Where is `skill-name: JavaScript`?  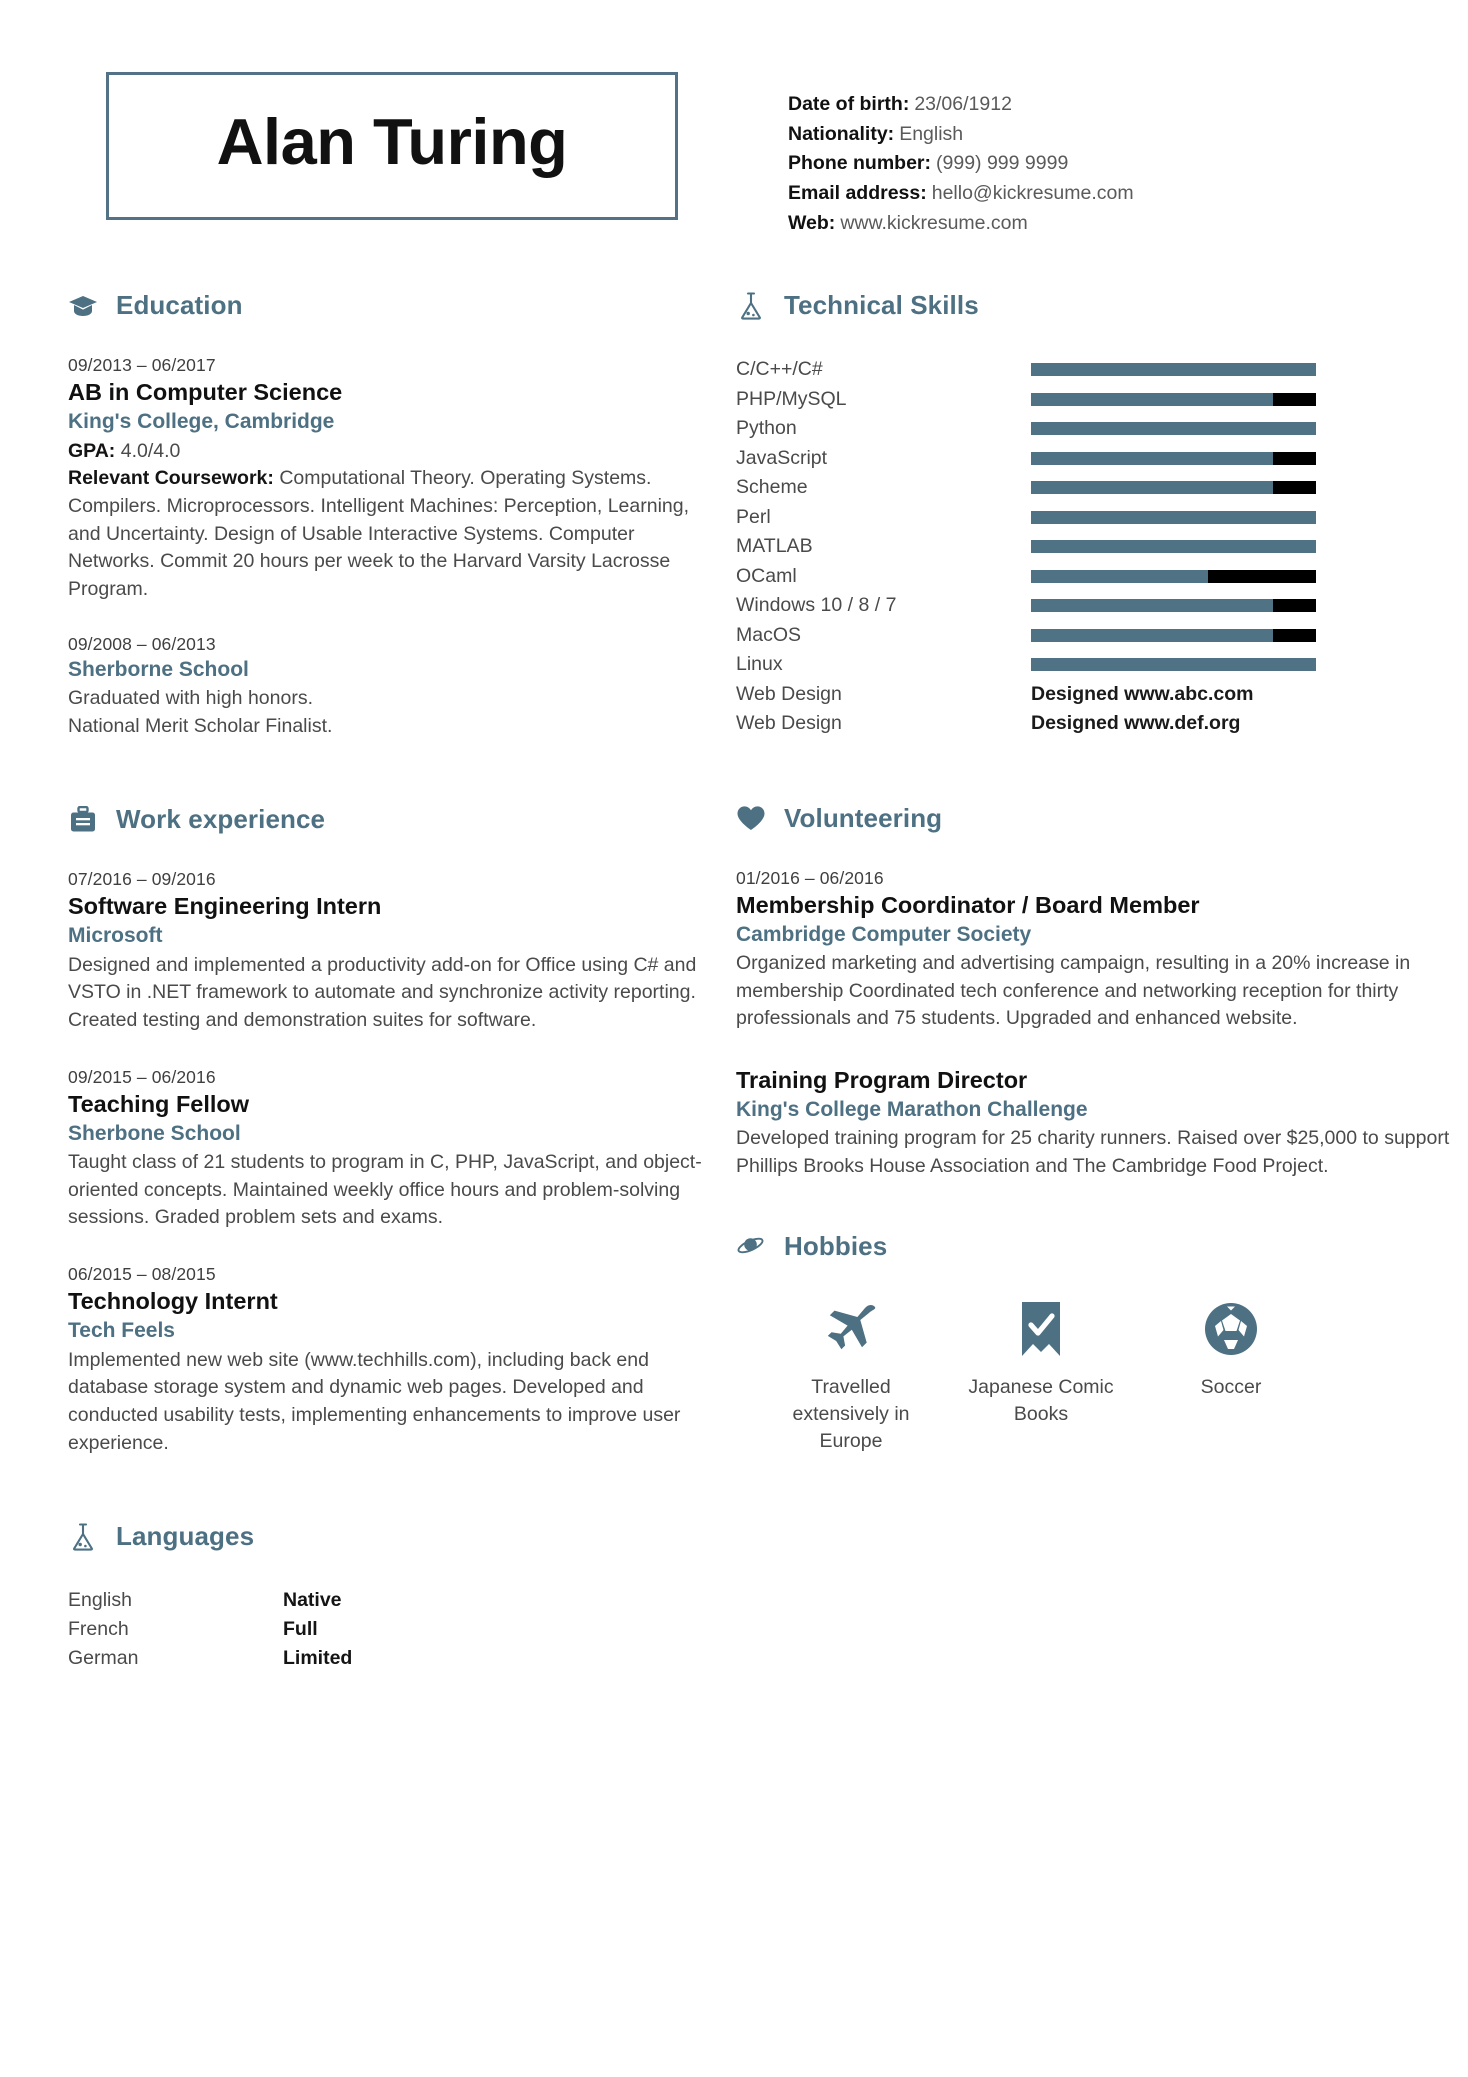
skill-name: JavaScript is located at coordinates (782, 457).